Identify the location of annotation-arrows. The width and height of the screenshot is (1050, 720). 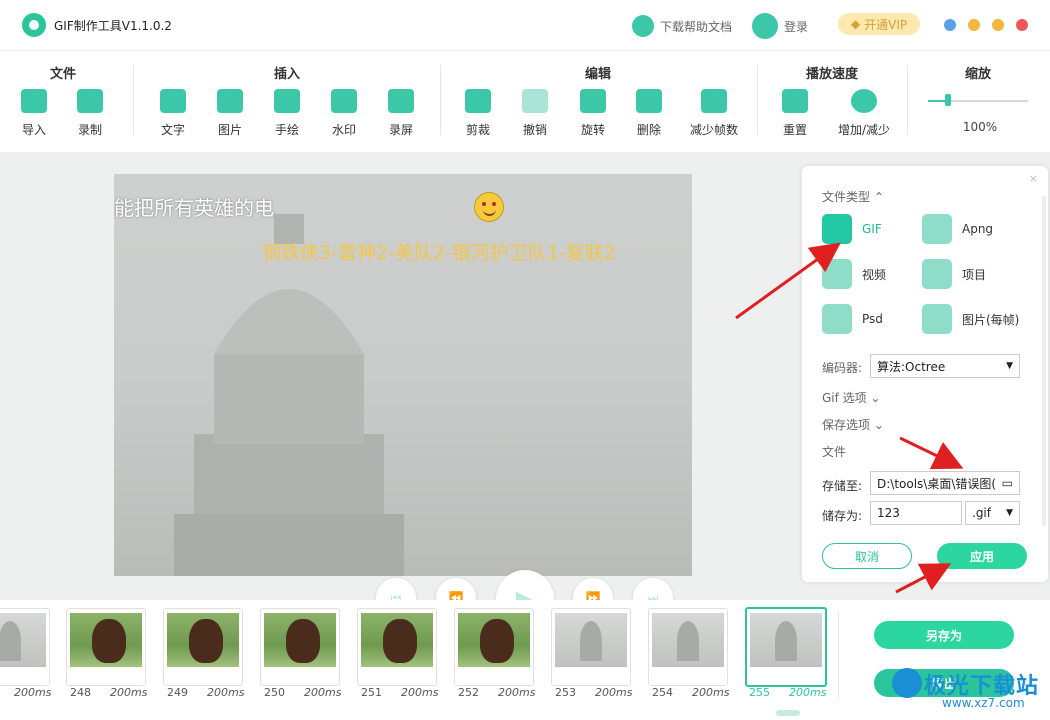
(849, 418).